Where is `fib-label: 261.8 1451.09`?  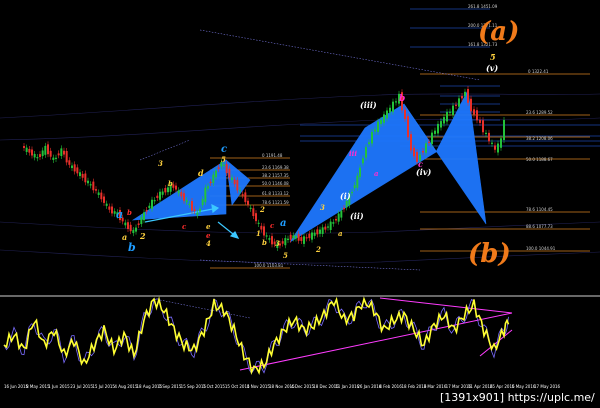 fib-label: 261.8 1451.09 is located at coordinates (483, 6).